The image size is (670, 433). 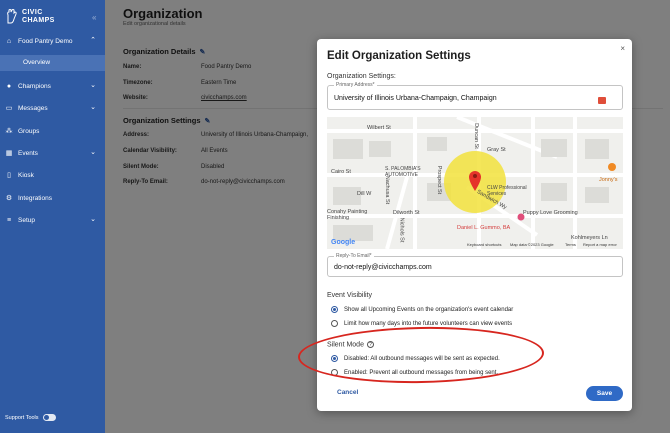 What do you see at coordinates (364, 194) in the screenshot?
I see `map-street-label: Dill W` at bounding box center [364, 194].